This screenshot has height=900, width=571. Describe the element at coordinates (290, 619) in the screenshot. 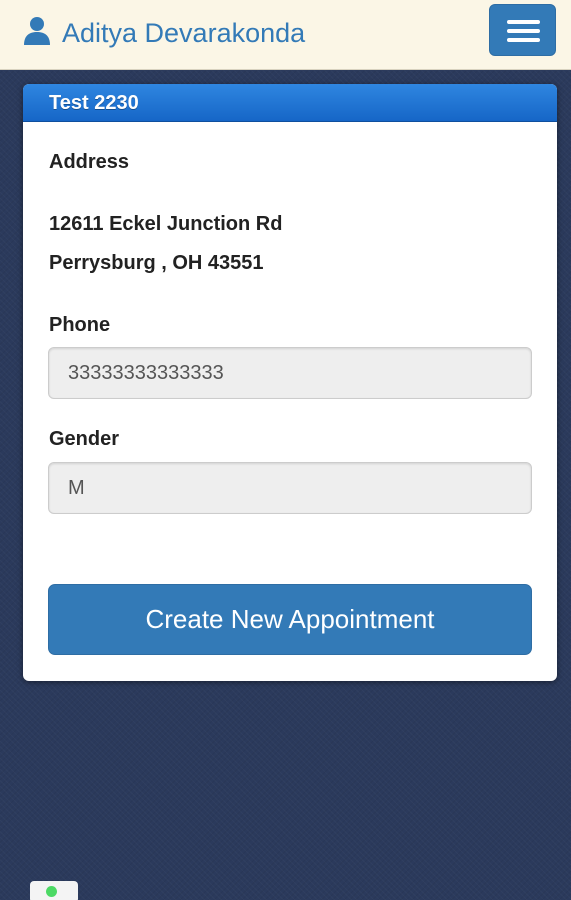

I see `create-appointment-button: Create New Appointment` at that location.